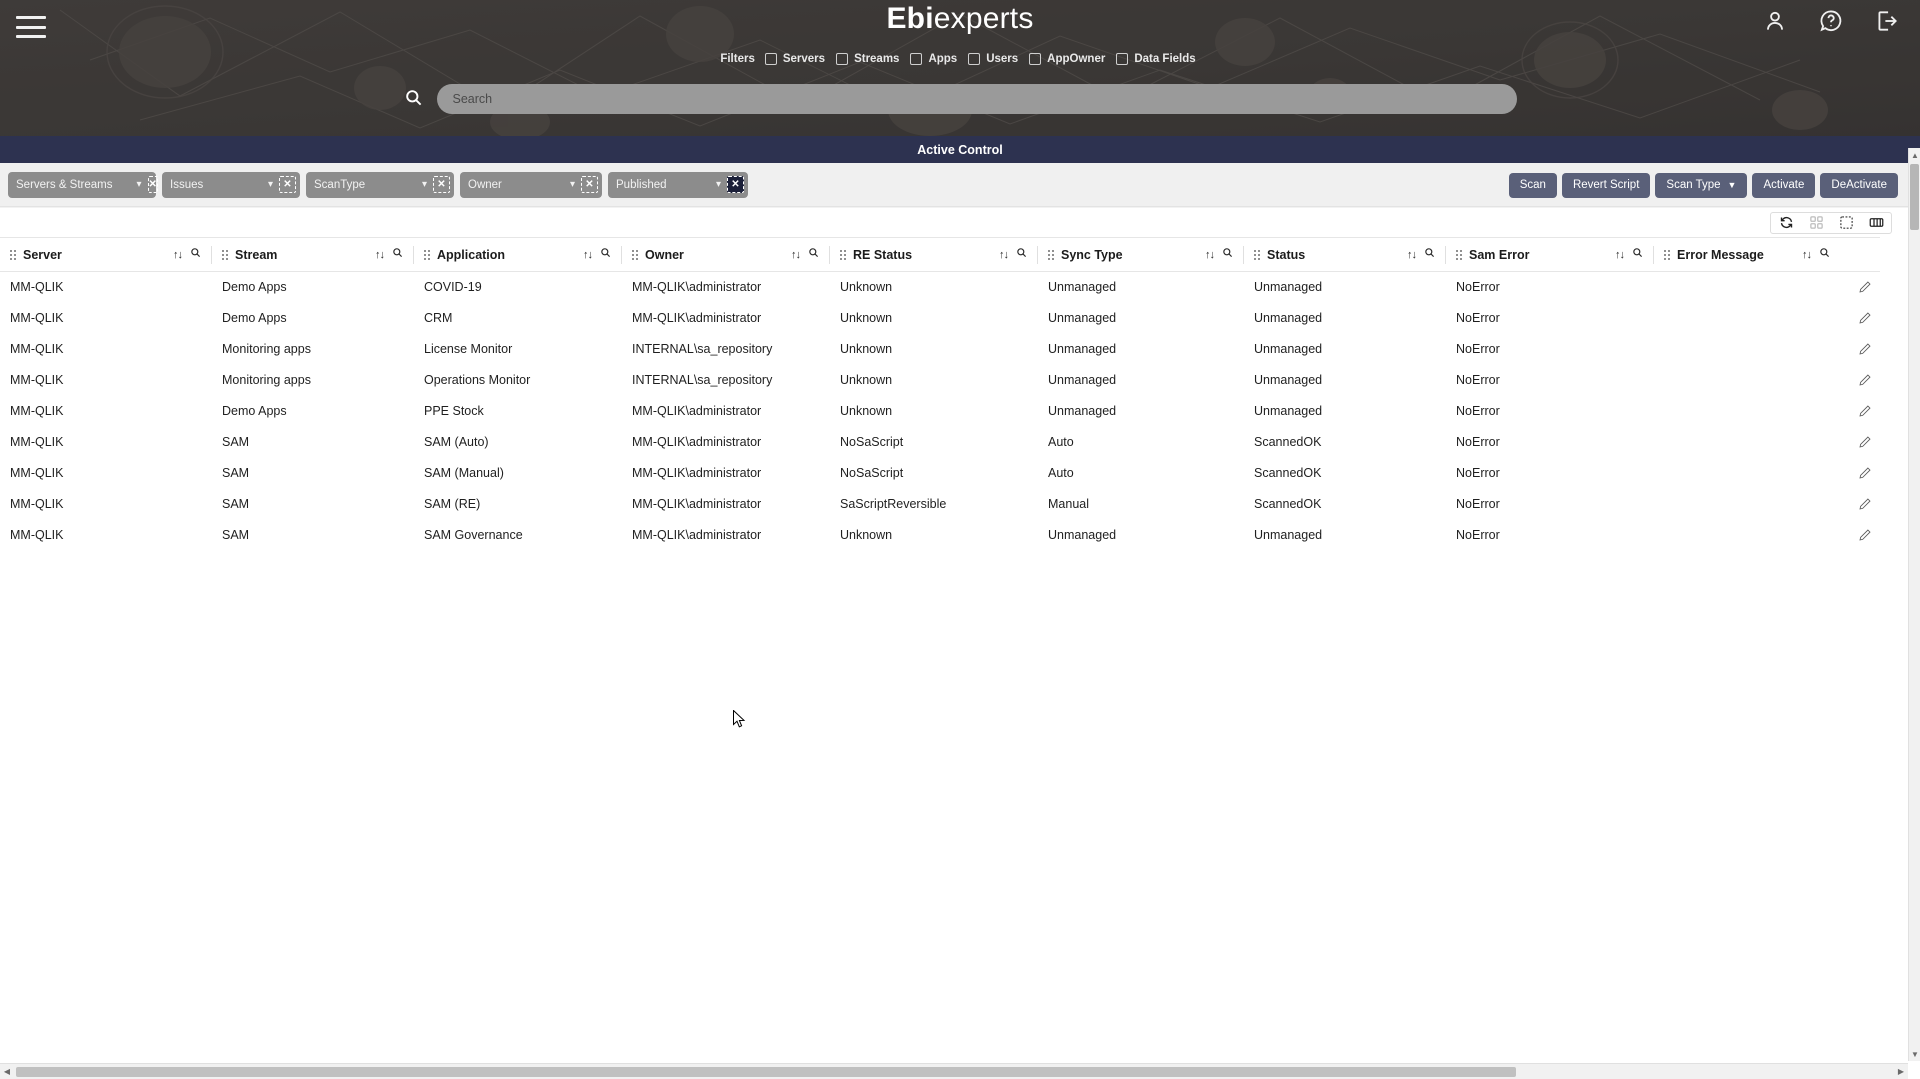  Describe the element at coordinates (1067, 59) in the screenshot. I see `filter-appowner: AppOwner` at that location.